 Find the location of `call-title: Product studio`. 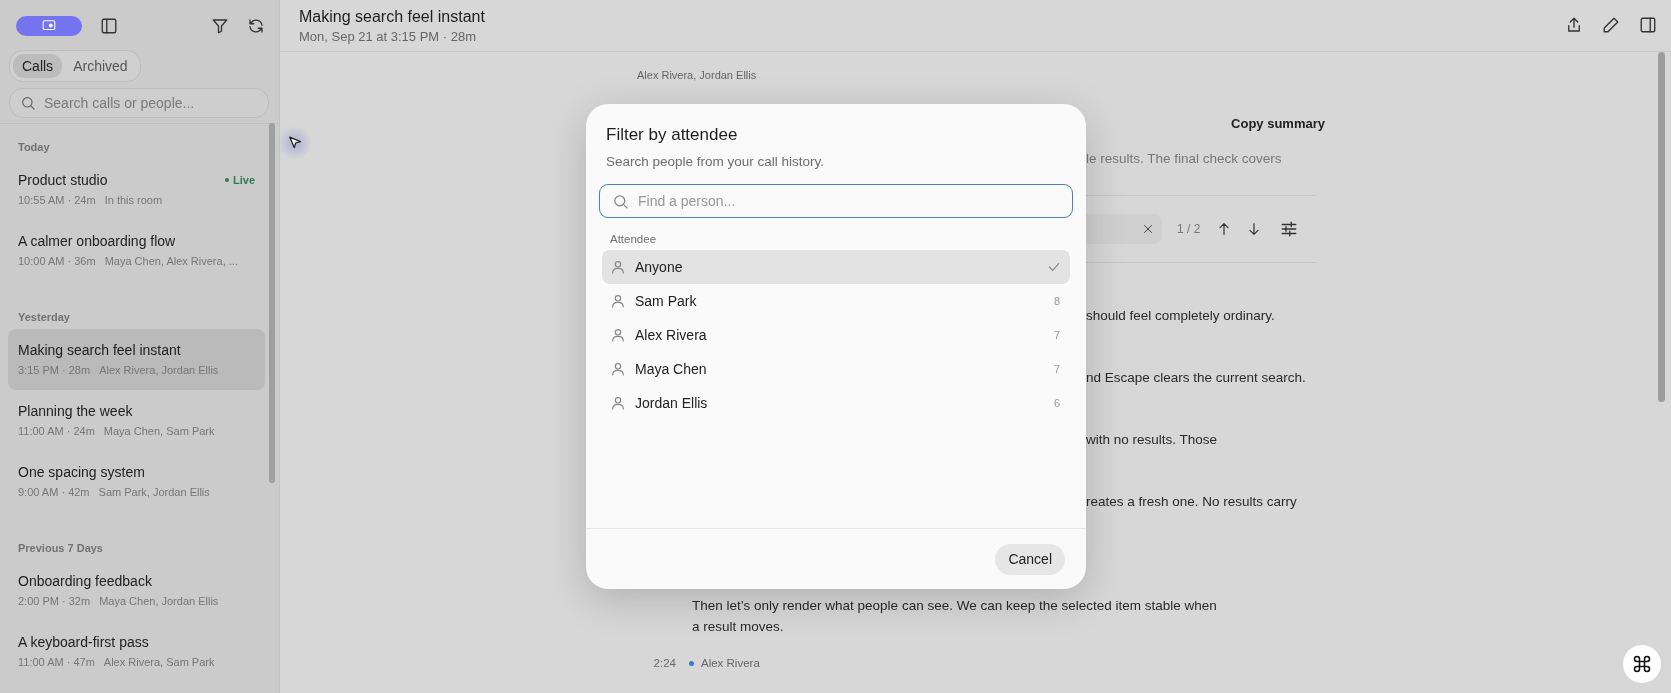

call-title: Product studio is located at coordinates (63, 180).